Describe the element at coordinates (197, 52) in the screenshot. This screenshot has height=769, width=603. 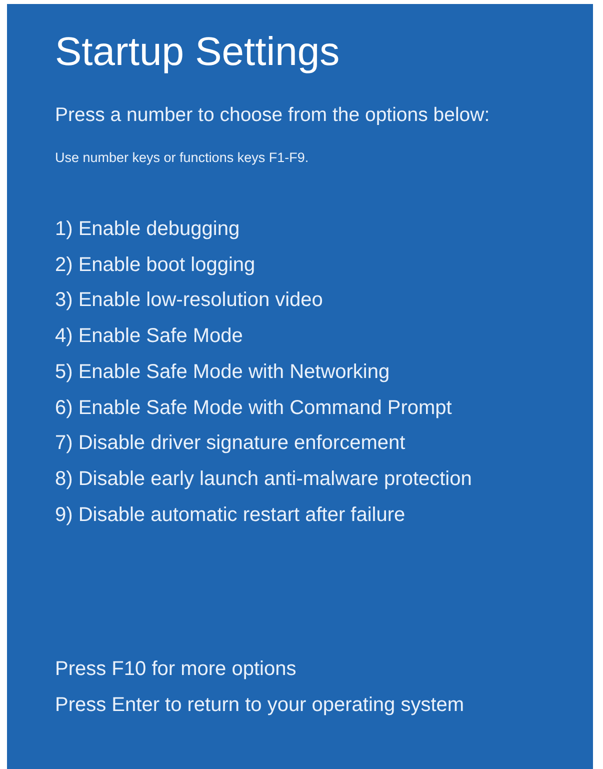
I see `screen-title: Startup Settings` at that location.